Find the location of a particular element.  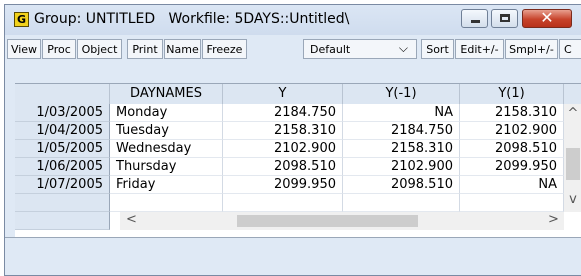

close-icon: ✕ is located at coordinates (547, 17).